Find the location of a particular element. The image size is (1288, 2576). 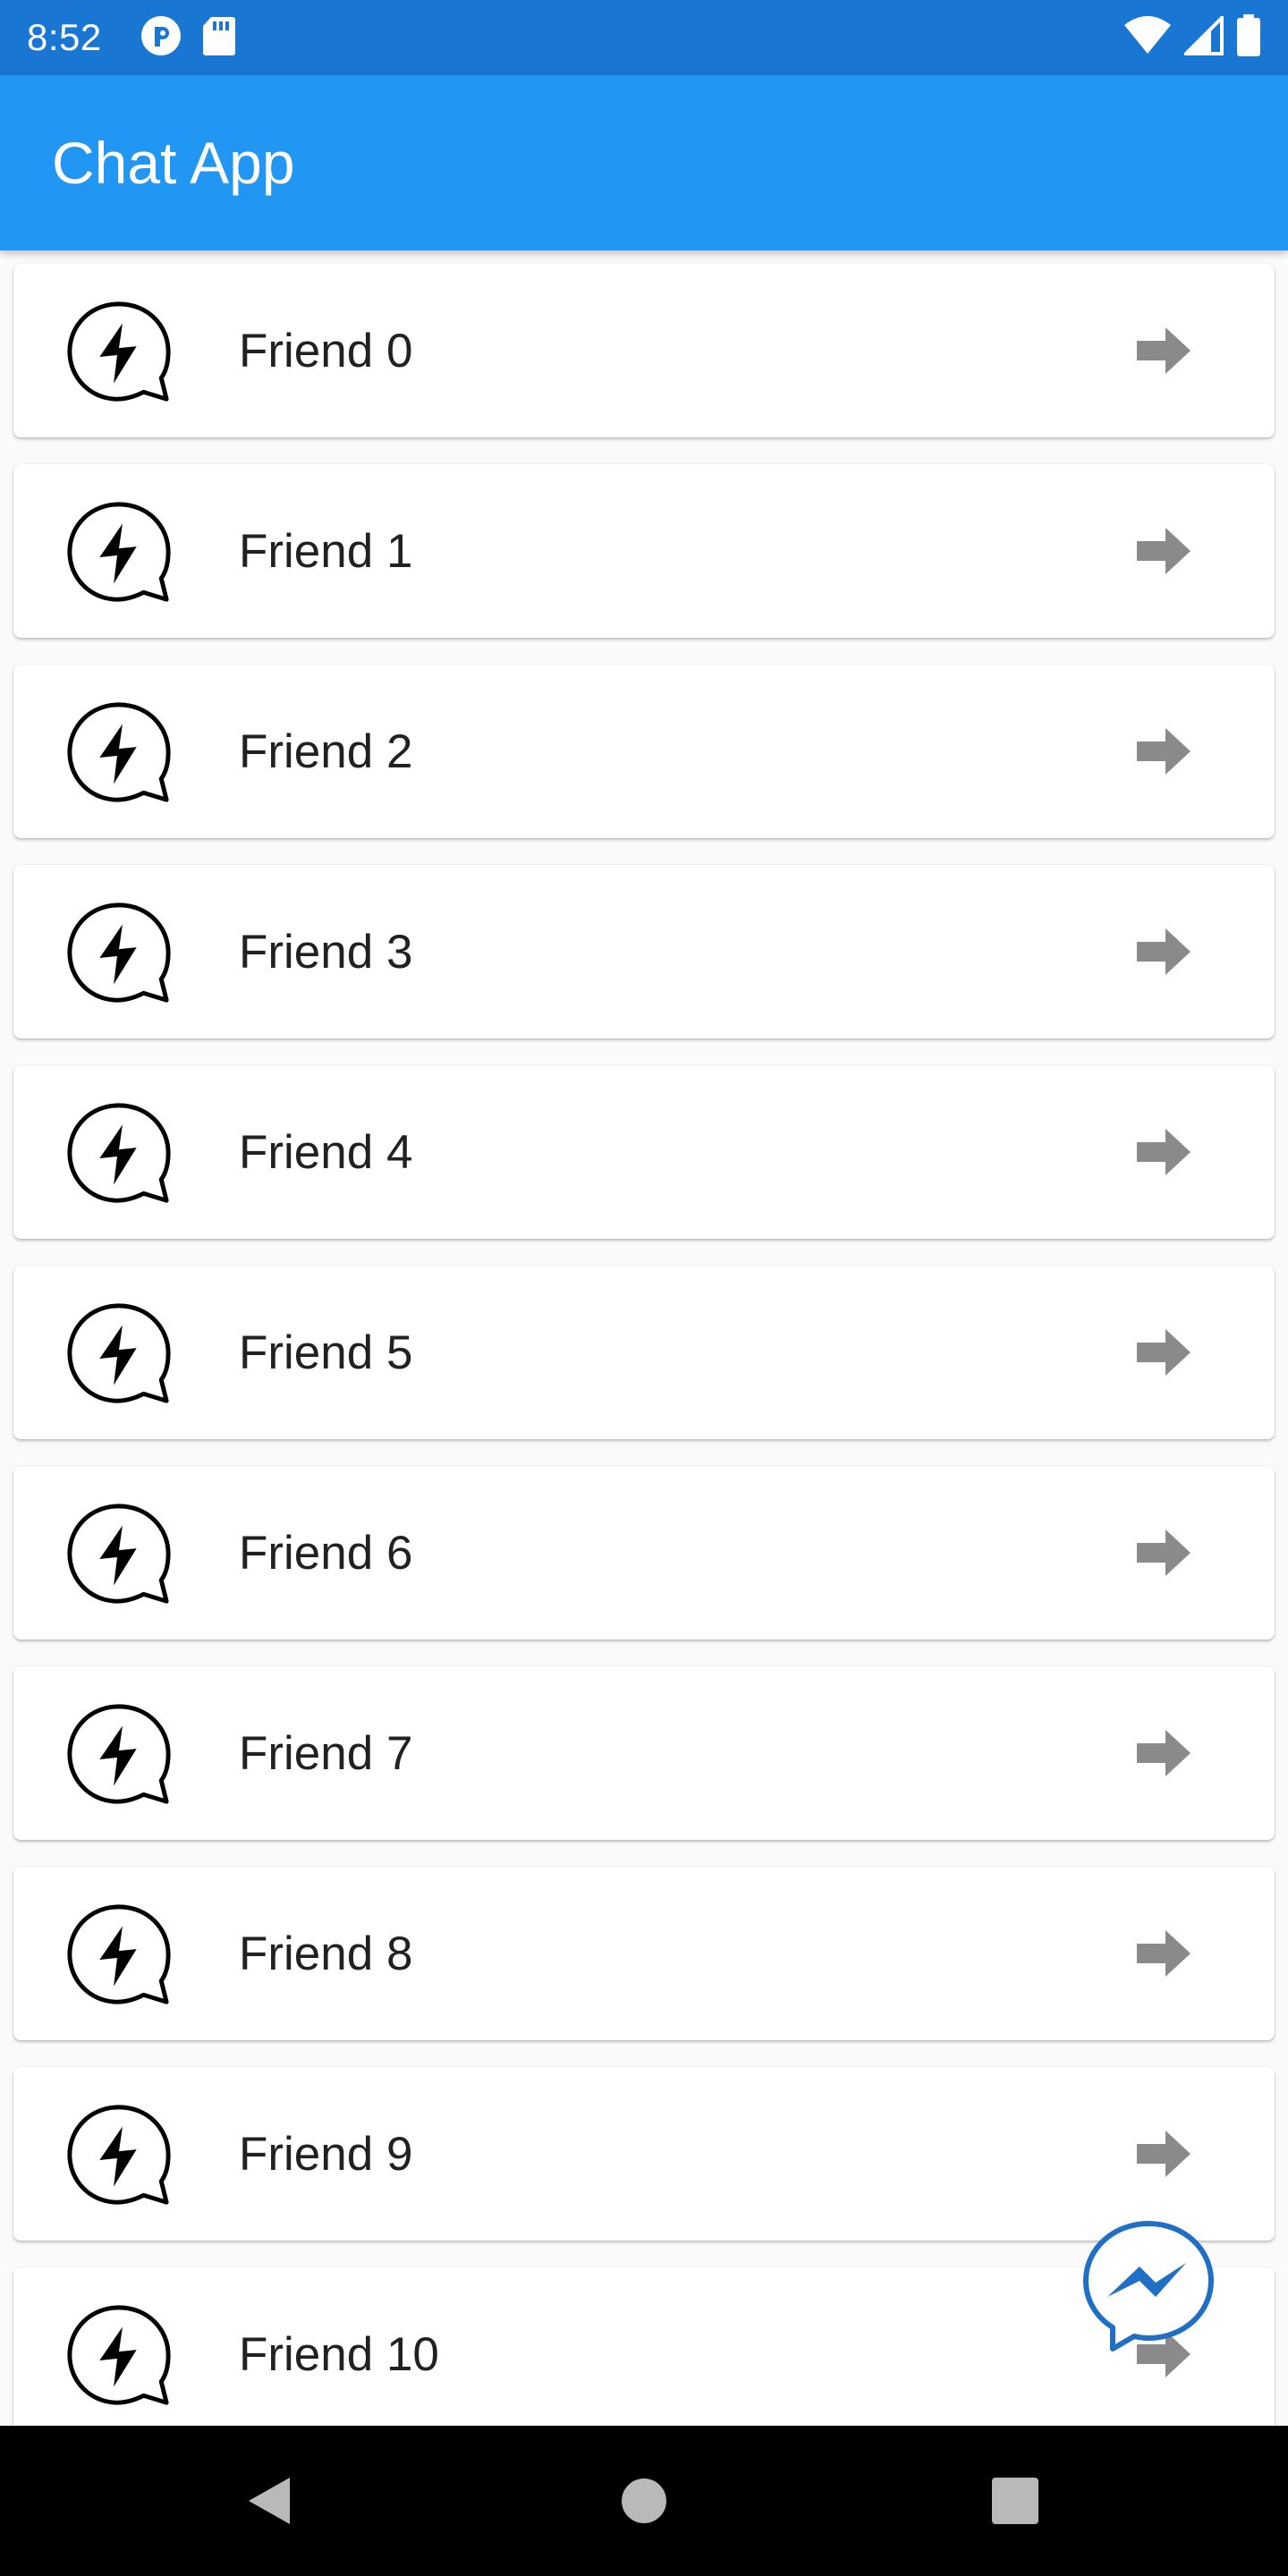

friend-name: Friend 2 is located at coordinates (326, 751).